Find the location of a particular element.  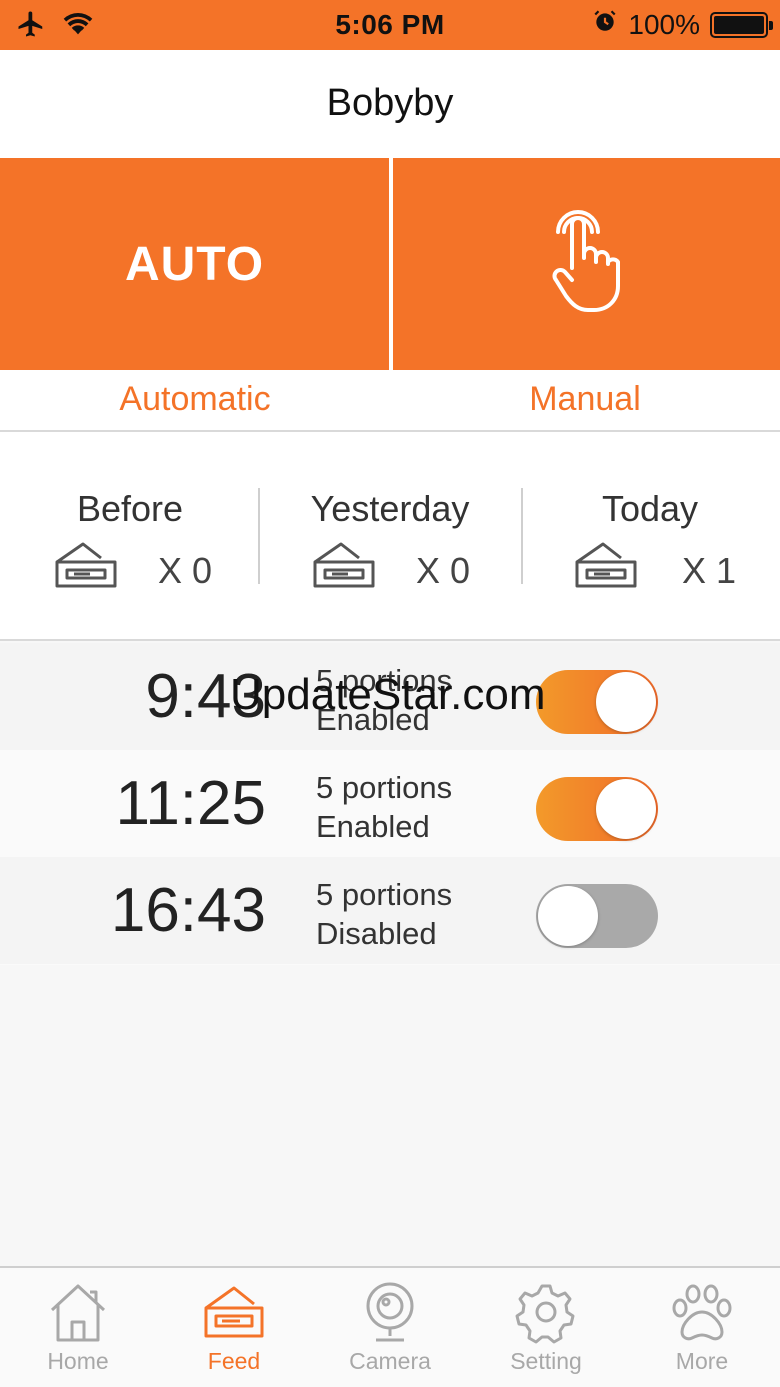

manual-mode-button is located at coordinates (586, 264).